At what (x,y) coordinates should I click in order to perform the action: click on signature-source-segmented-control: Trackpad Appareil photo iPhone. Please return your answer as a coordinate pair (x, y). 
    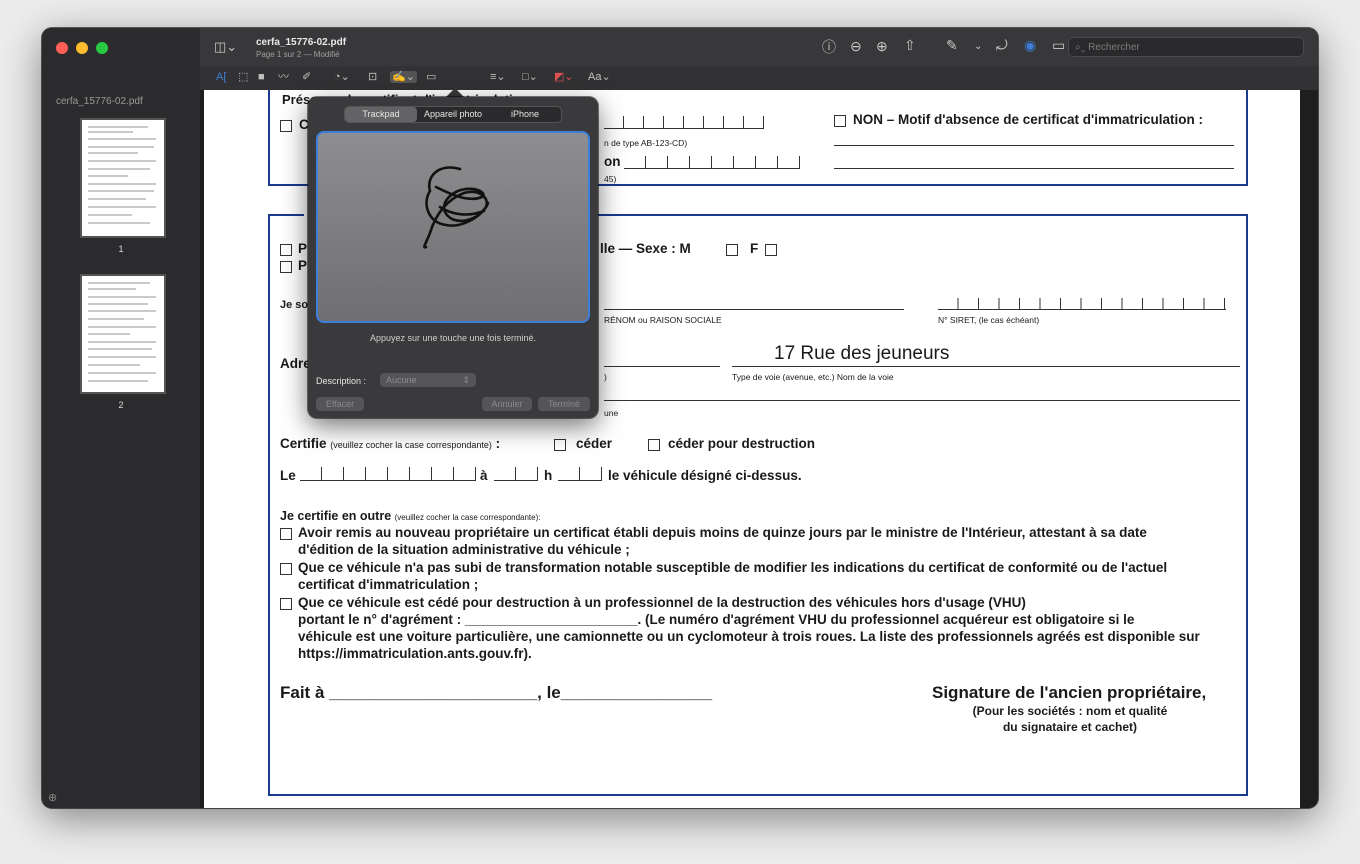
    Looking at the image, I should click on (453, 114).